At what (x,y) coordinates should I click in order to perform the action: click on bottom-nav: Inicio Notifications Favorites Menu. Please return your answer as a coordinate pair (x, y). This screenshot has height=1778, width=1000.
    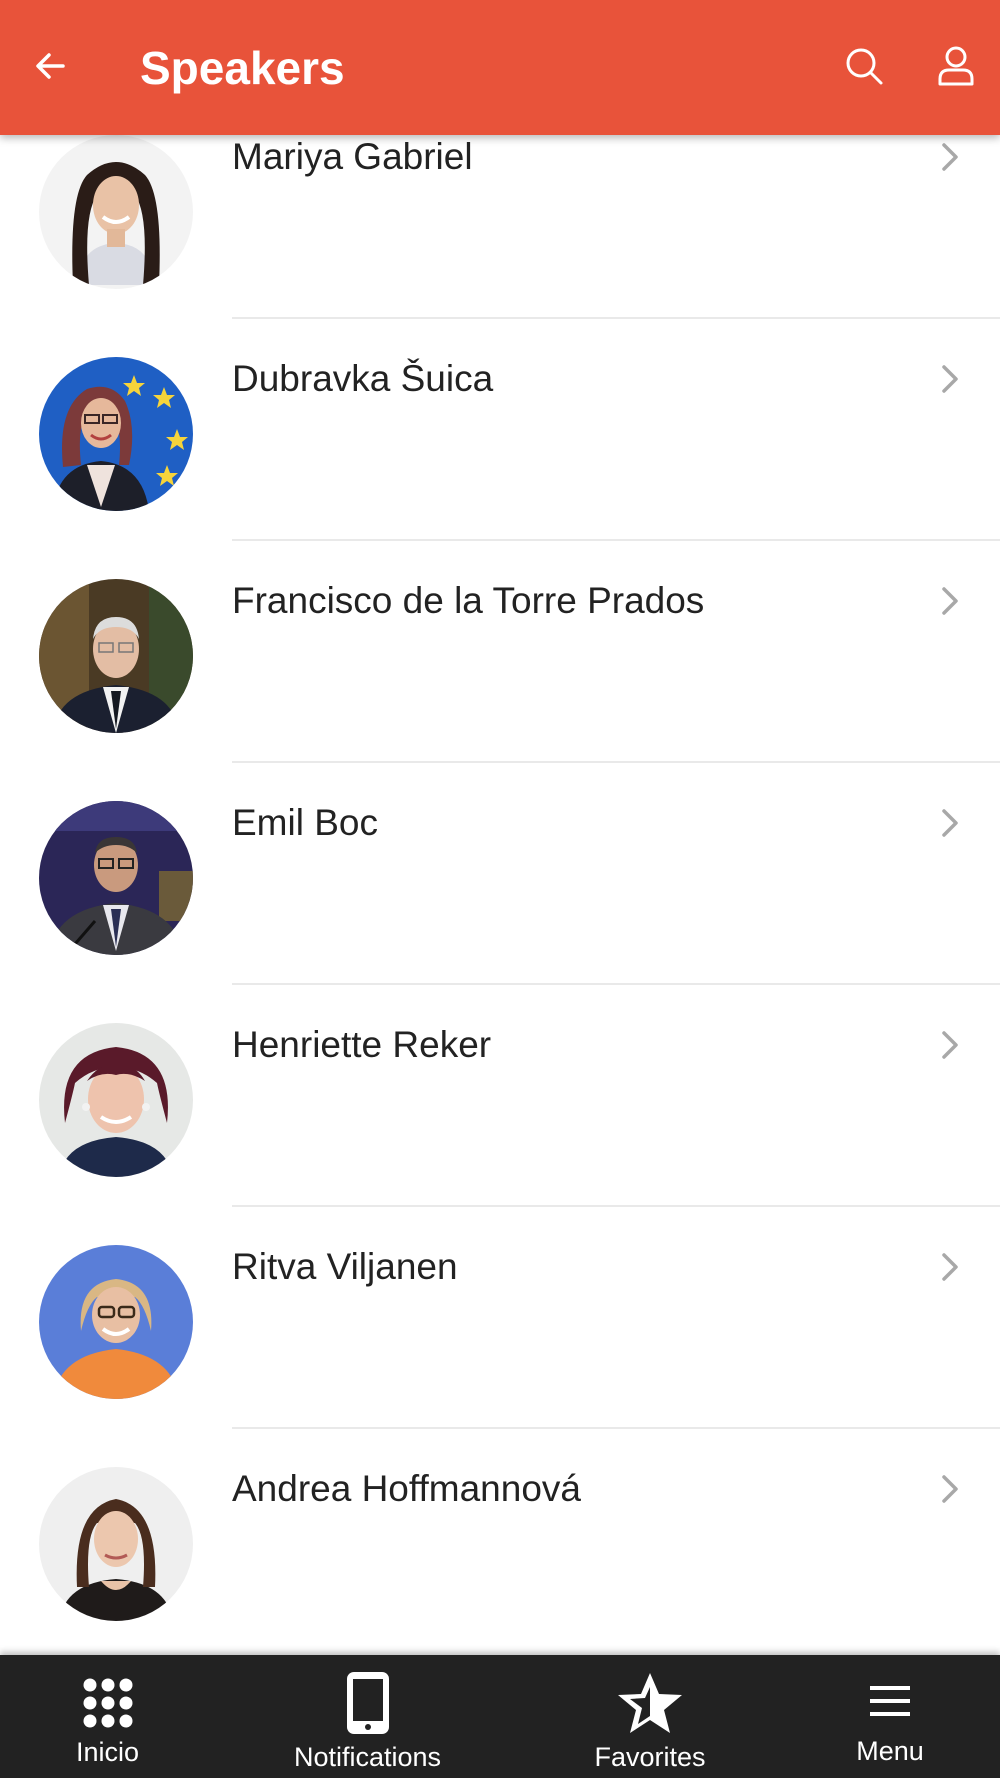
    Looking at the image, I should click on (500, 1716).